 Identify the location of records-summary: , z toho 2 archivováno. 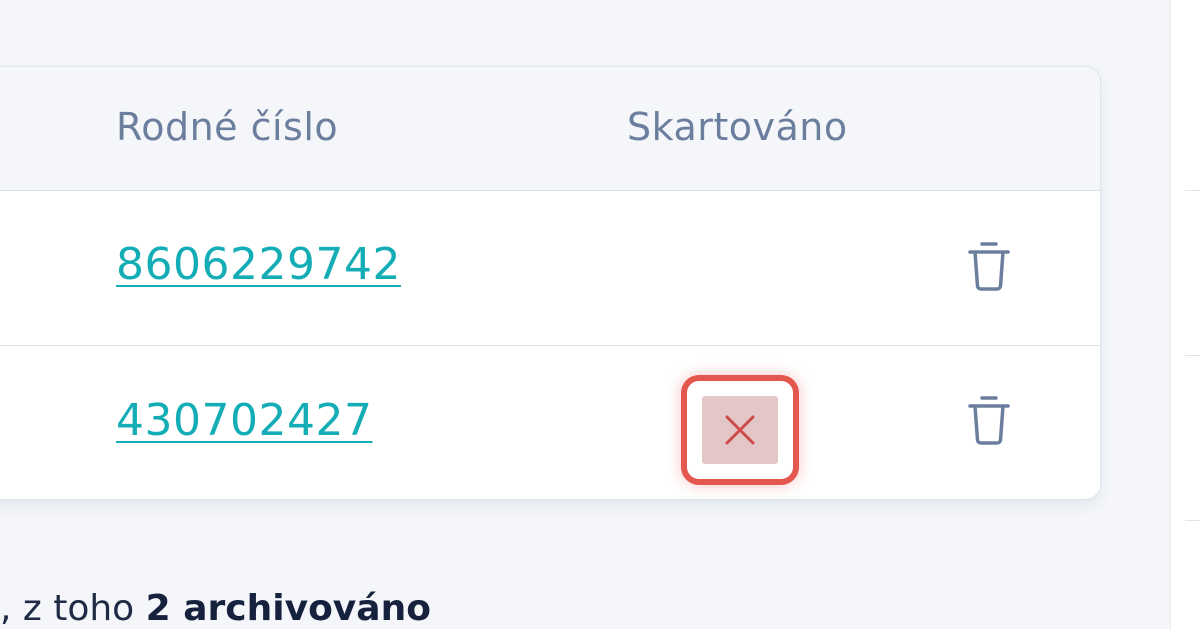
(215, 608).